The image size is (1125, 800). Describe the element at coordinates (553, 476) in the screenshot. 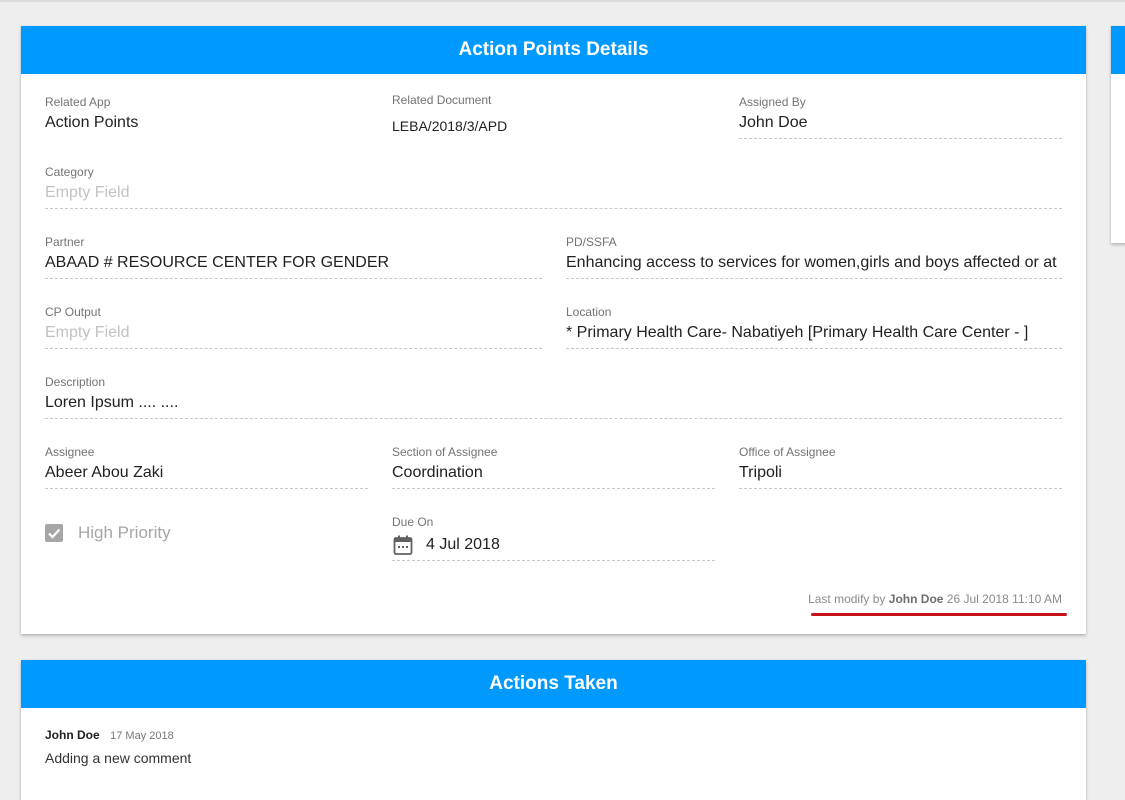

I see `section-of-assignee-value: Coordination` at that location.